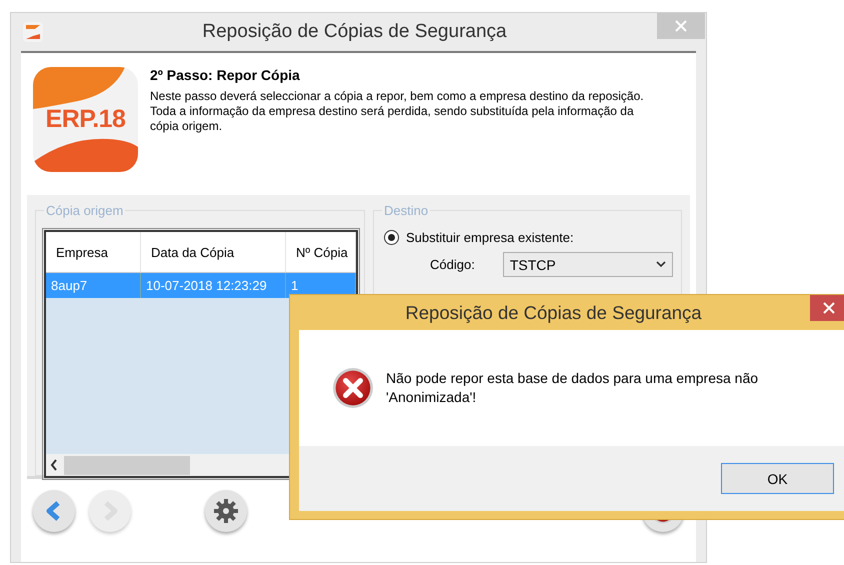  I want to click on settings-button, so click(226, 511).